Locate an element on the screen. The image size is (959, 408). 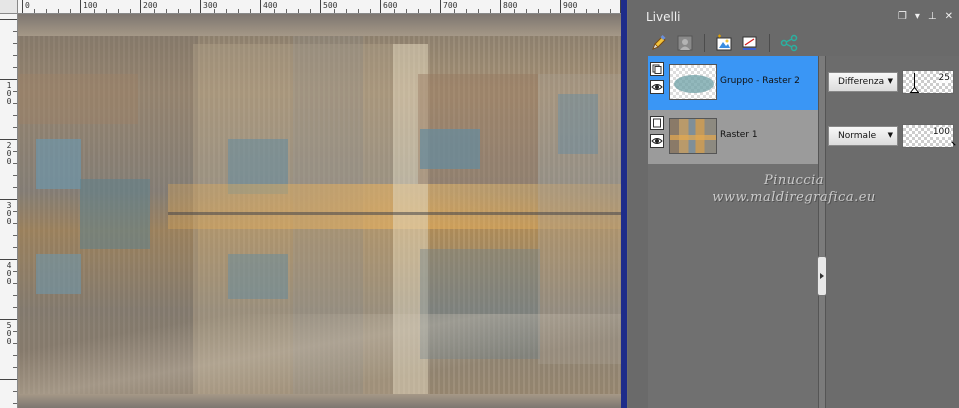
edit-layer-button is located at coordinates (659, 43).